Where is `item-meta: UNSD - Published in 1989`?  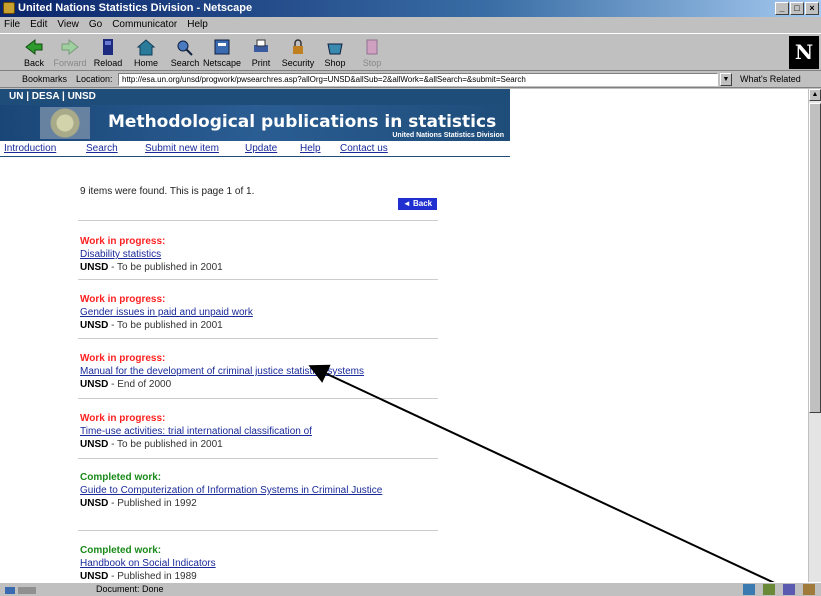
item-meta: UNSD - Published in 1989 is located at coordinates (138, 576).